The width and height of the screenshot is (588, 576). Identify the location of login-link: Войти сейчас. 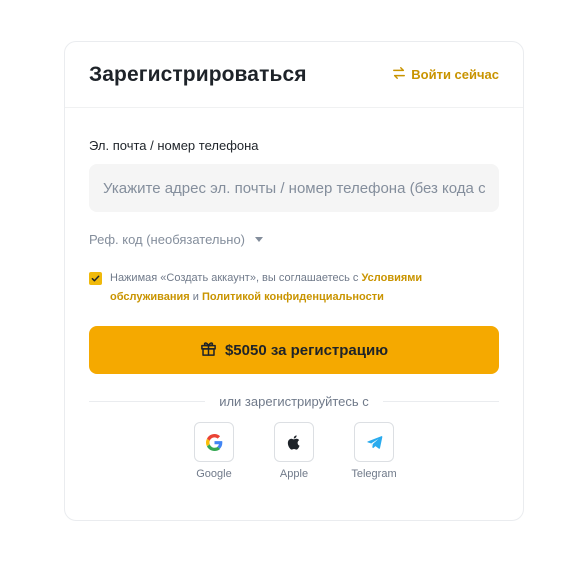
(445, 74).